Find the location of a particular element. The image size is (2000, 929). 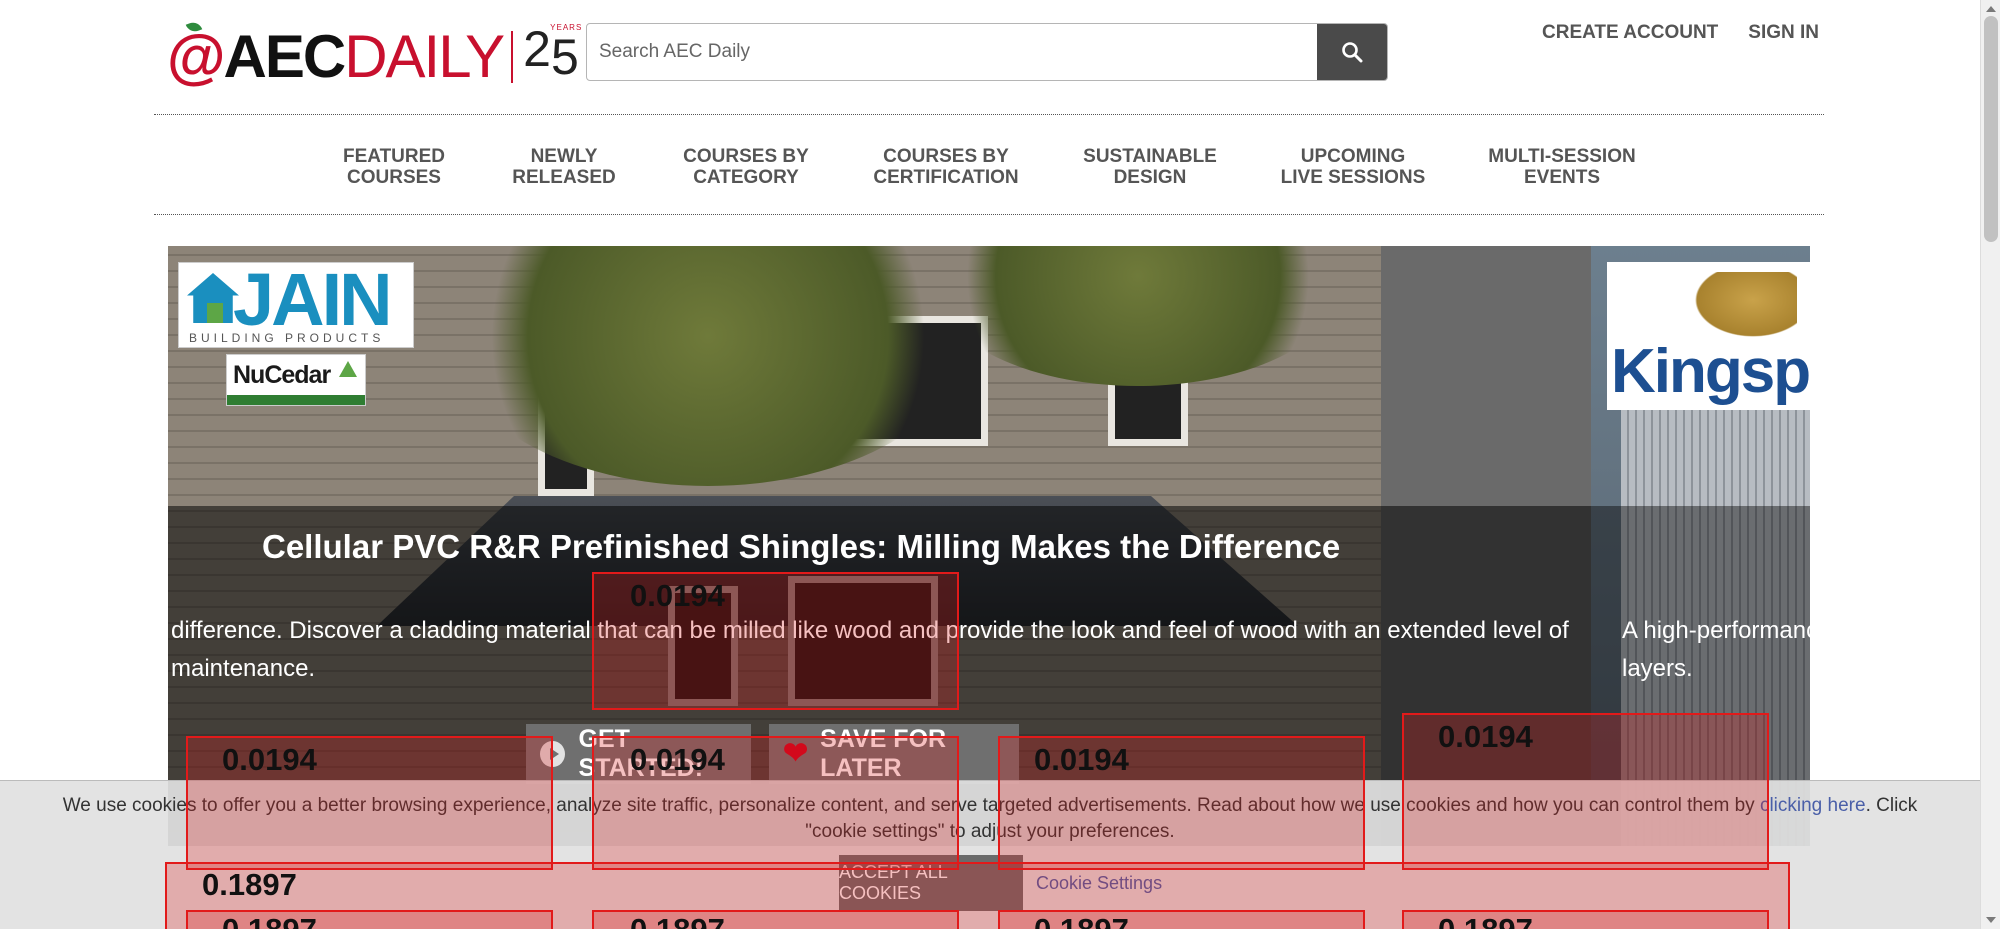

logo-divider is located at coordinates (512, 57).